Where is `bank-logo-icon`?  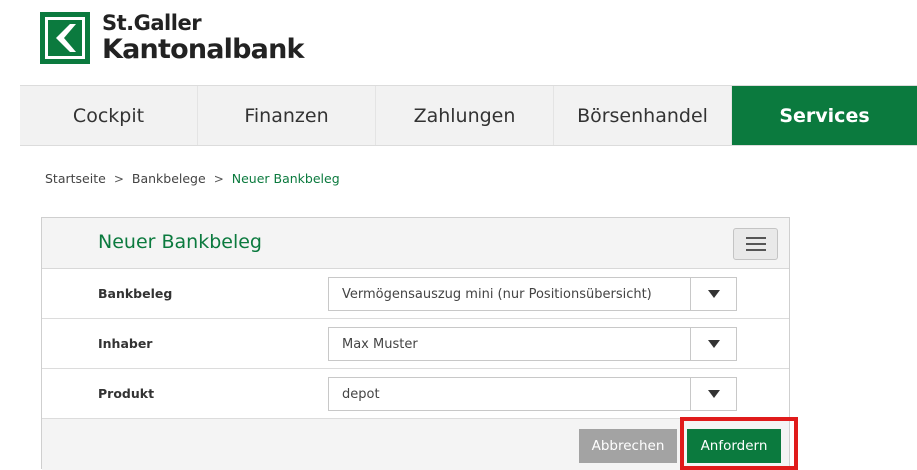 bank-logo-icon is located at coordinates (65, 38).